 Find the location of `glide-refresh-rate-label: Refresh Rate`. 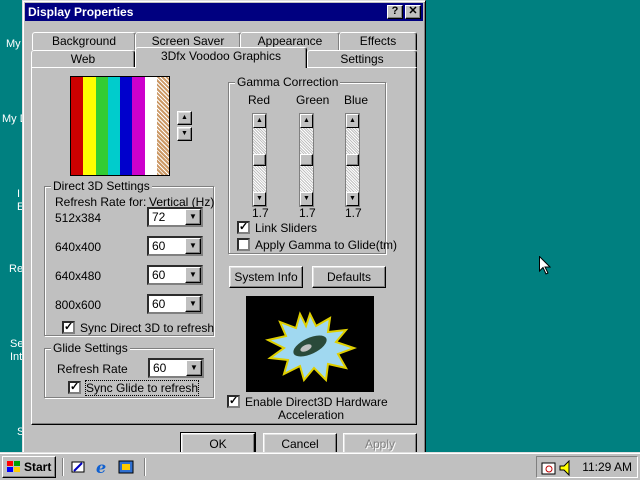

glide-refresh-rate-label: Refresh Rate is located at coordinates (92, 369).